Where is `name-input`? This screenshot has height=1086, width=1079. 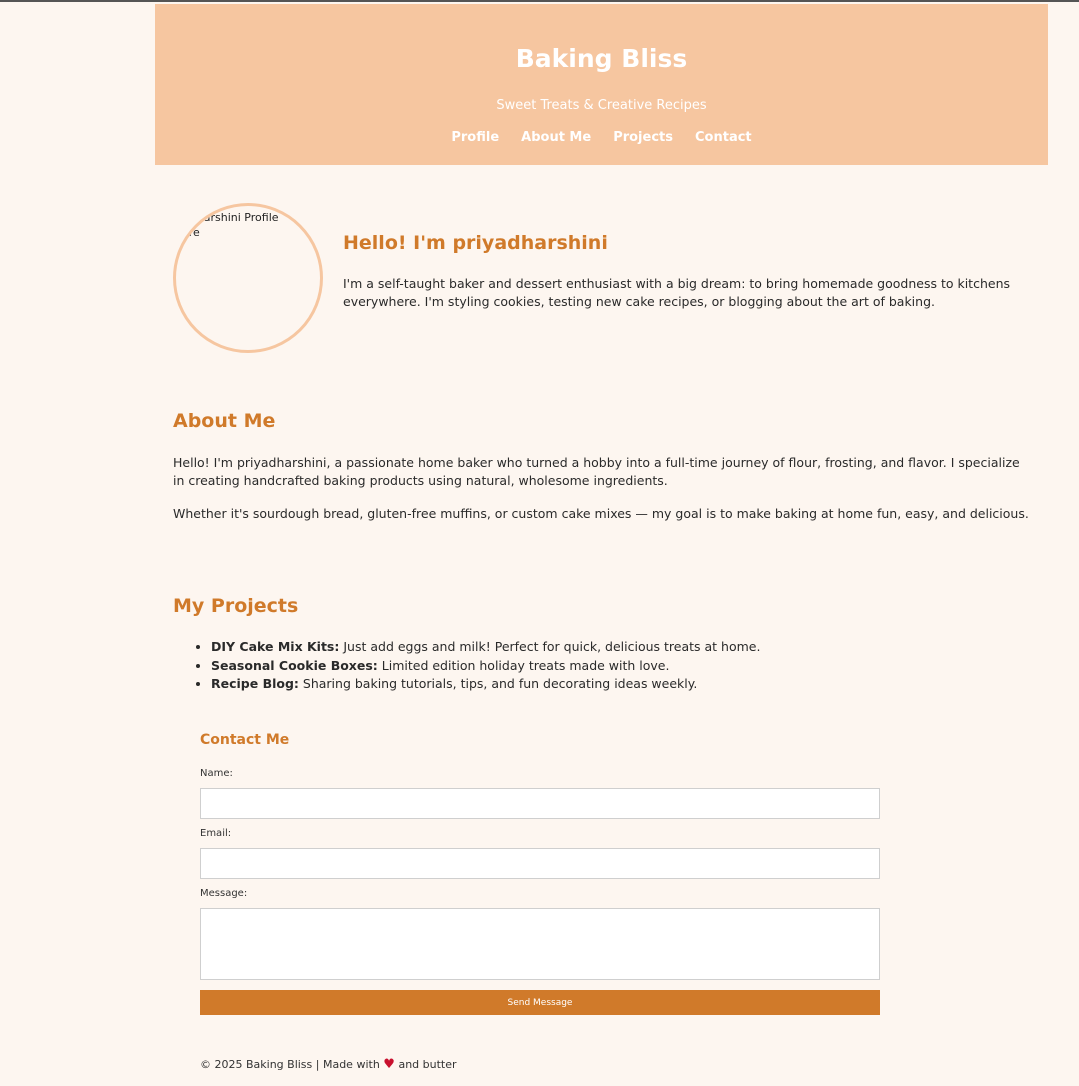 name-input is located at coordinates (540, 803).